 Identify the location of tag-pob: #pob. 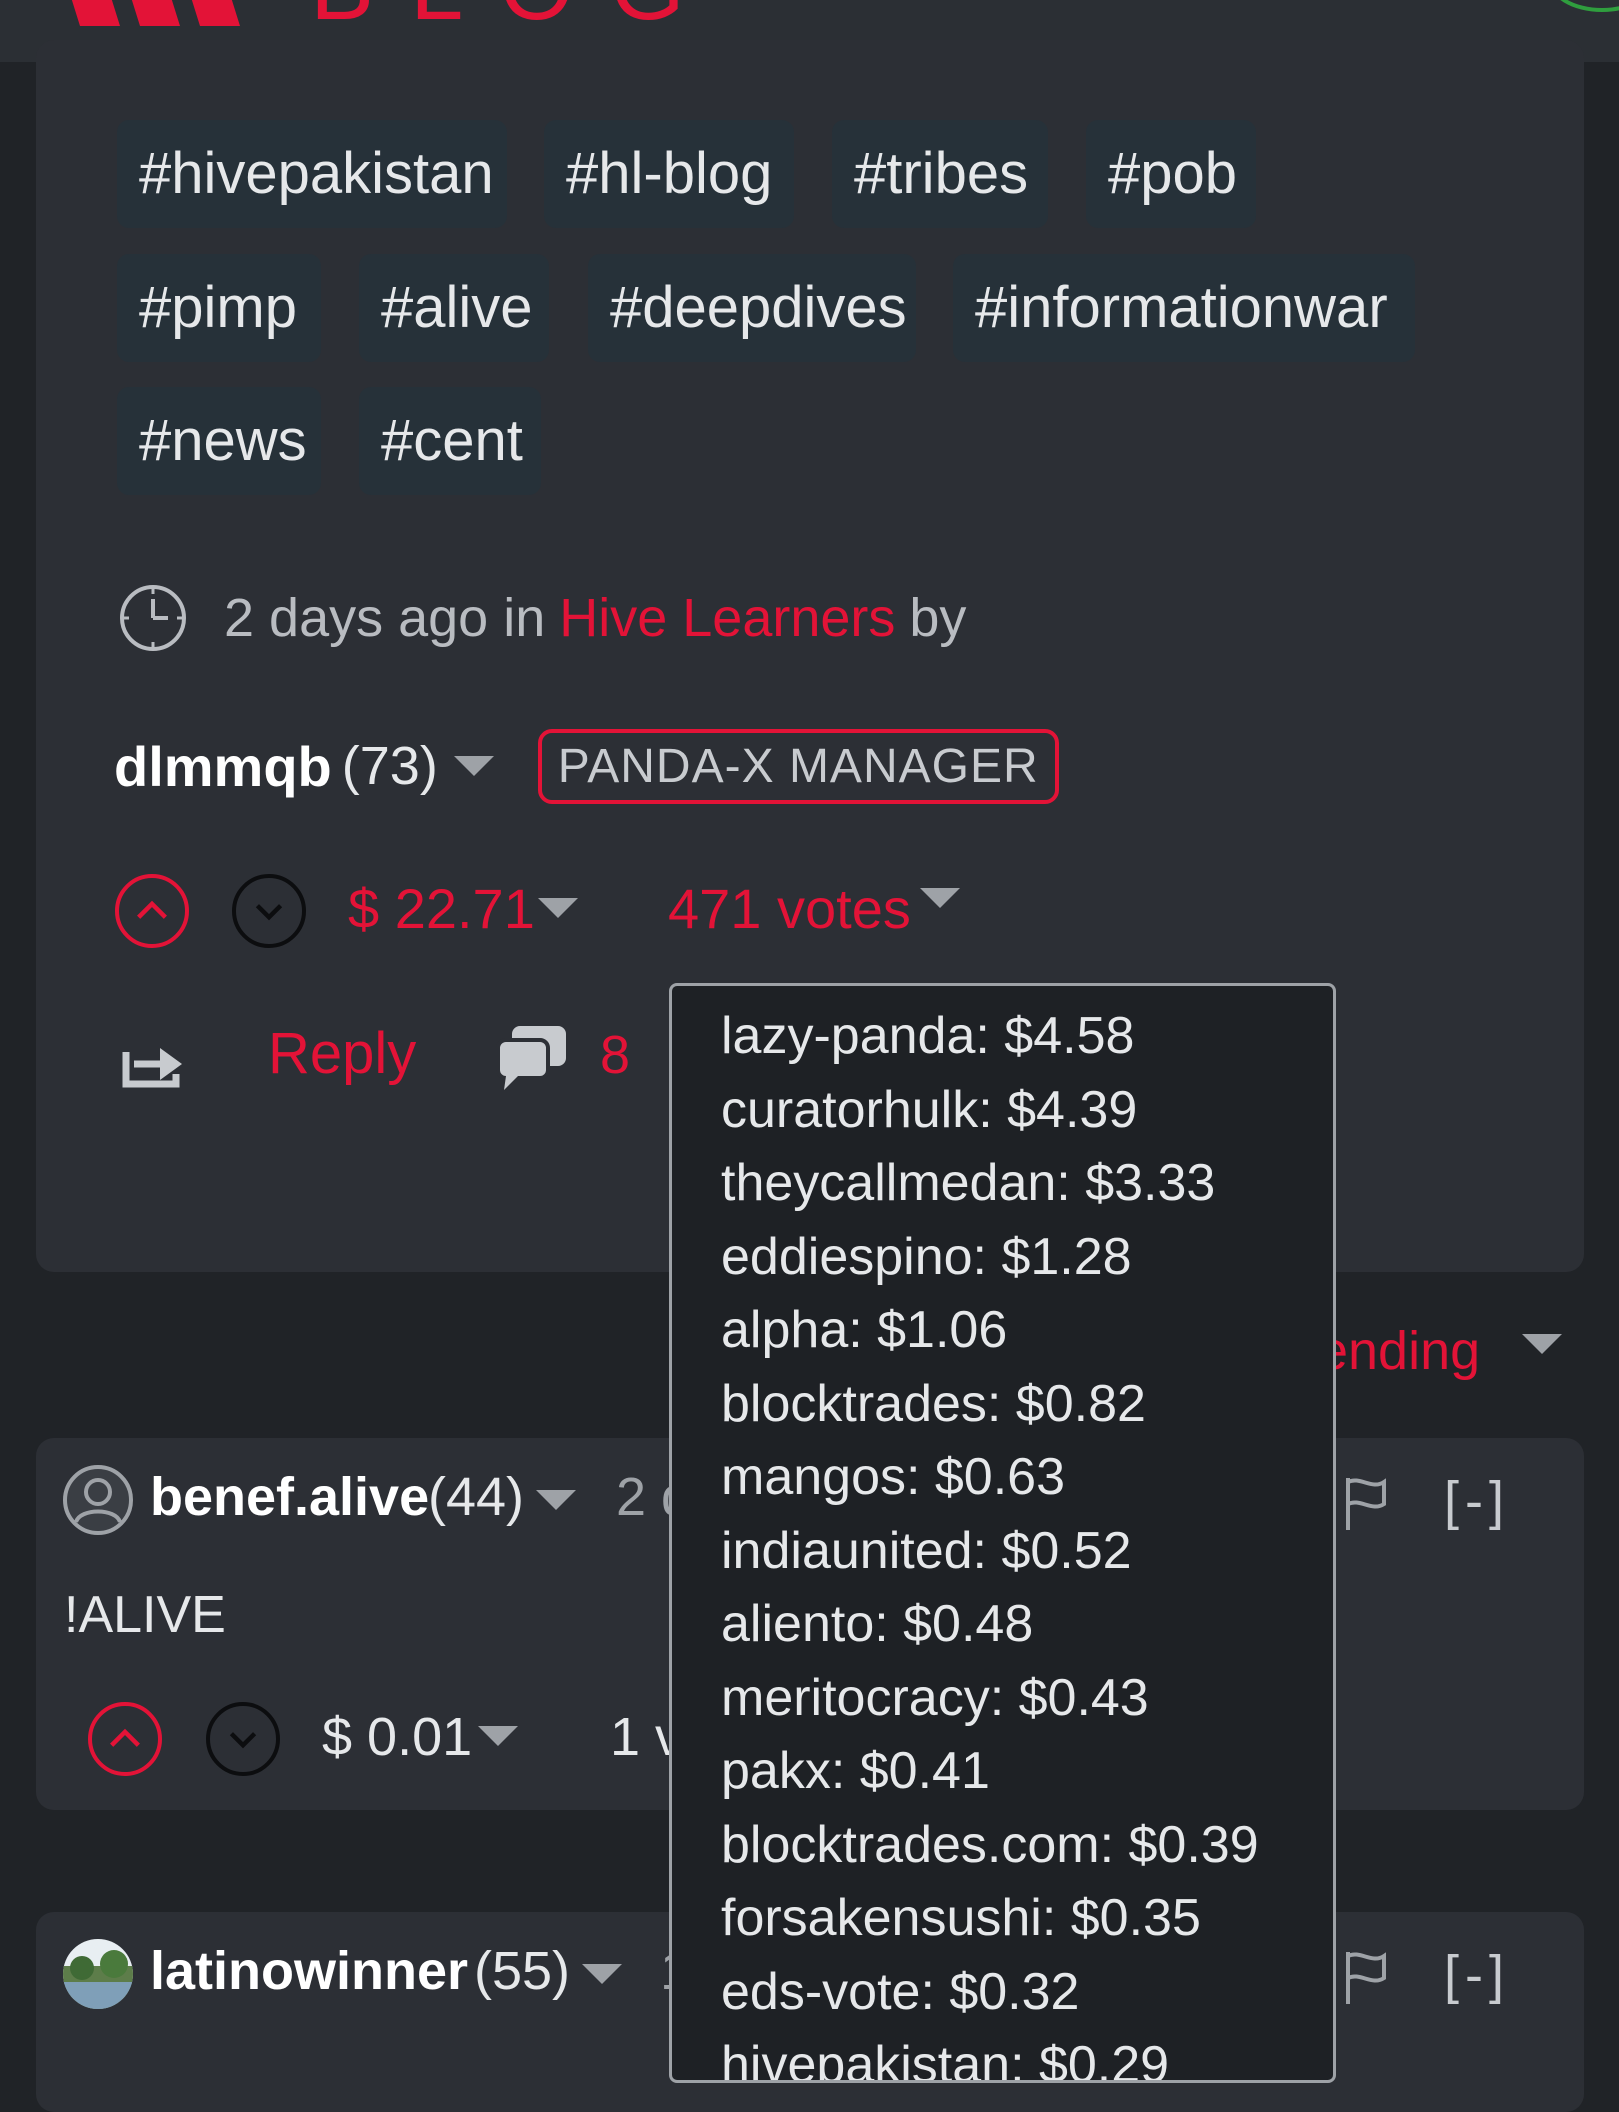
(1171, 174).